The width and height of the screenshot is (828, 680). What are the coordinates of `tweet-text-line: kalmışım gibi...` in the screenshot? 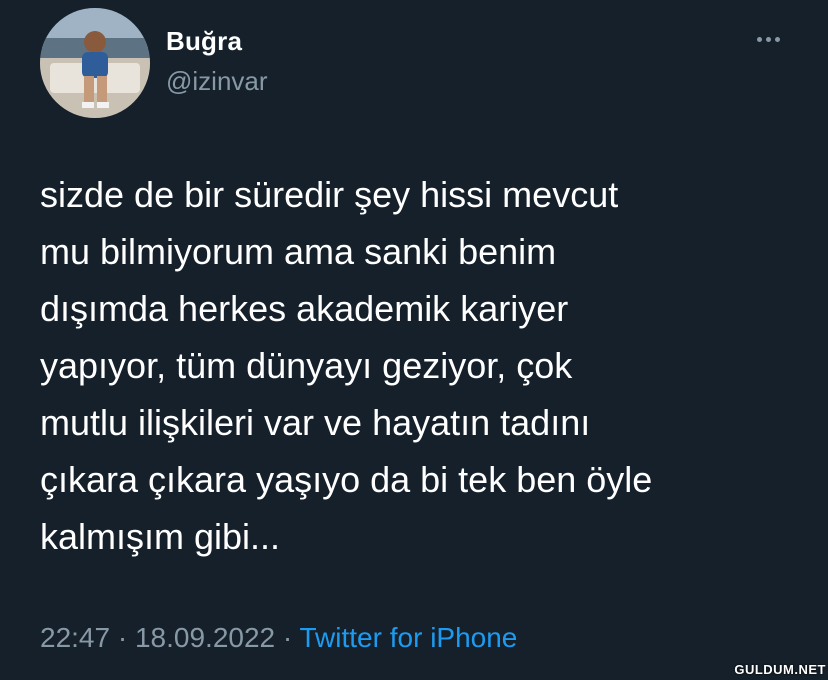 It's located at (160, 536).